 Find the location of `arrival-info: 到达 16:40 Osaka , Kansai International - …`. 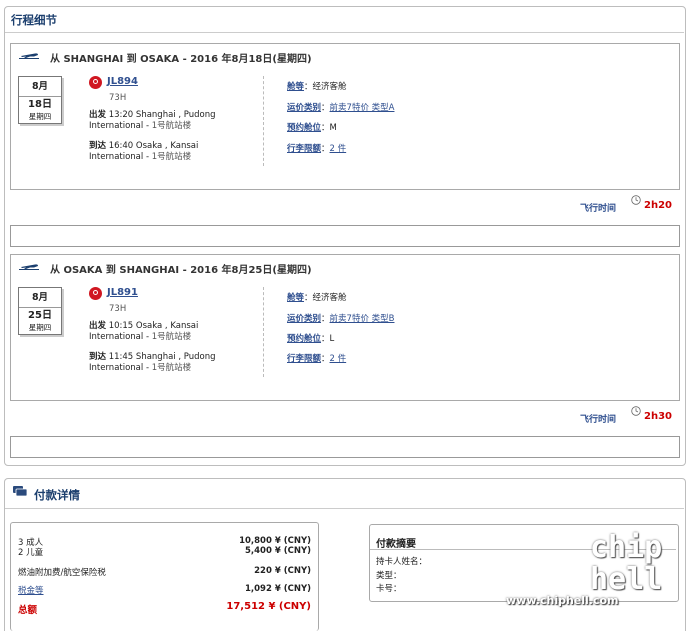

arrival-info: 到达 16:40 Osaka , Kansai International - … is located at coordinates (171, 152).